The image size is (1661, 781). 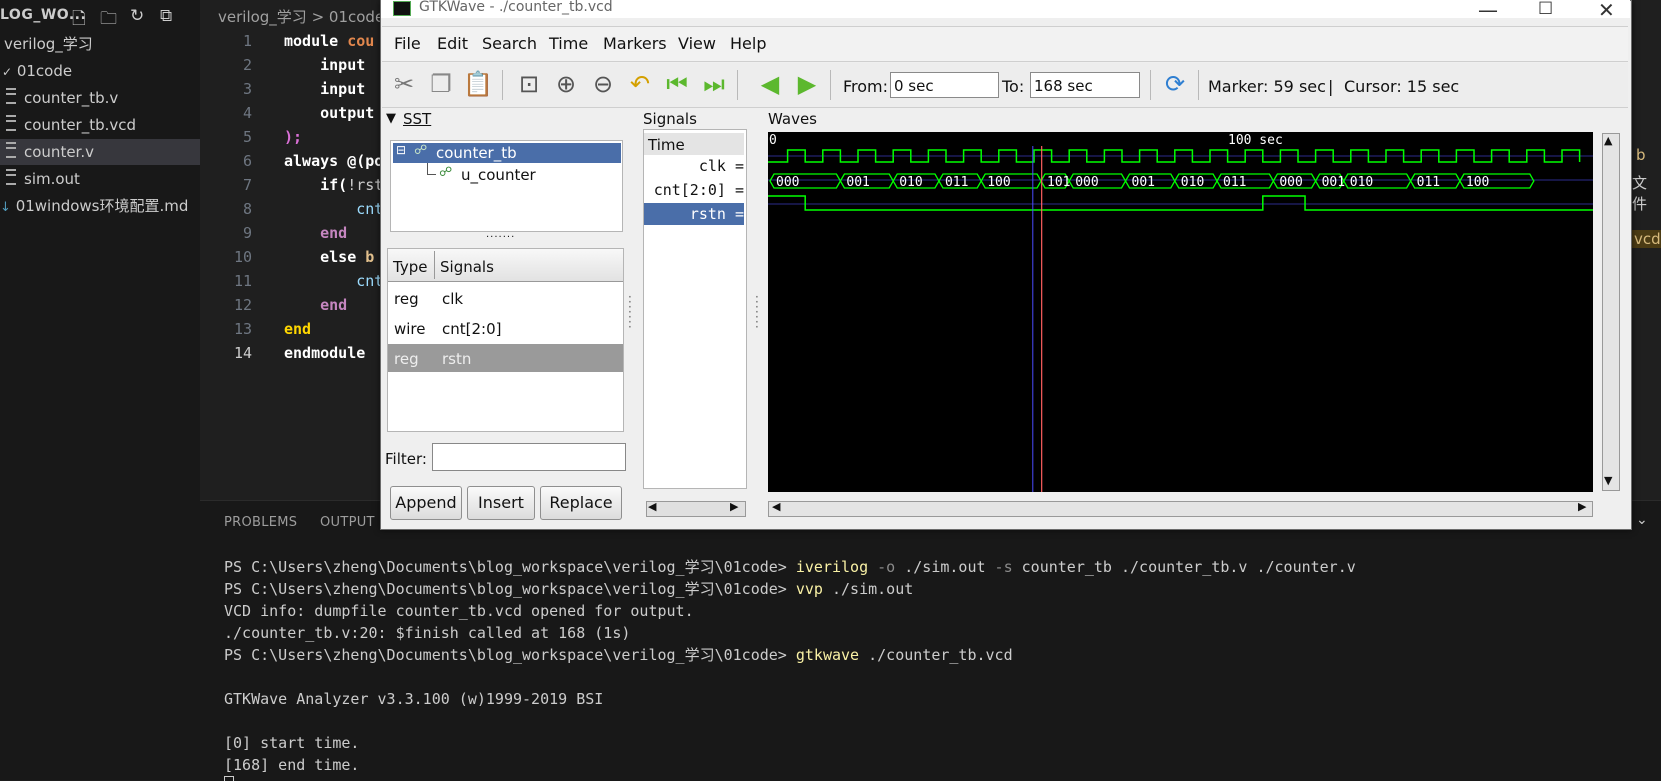 I want to click on terminal-arg: ./counter_tb.vcd, so click(x=936, y=655).